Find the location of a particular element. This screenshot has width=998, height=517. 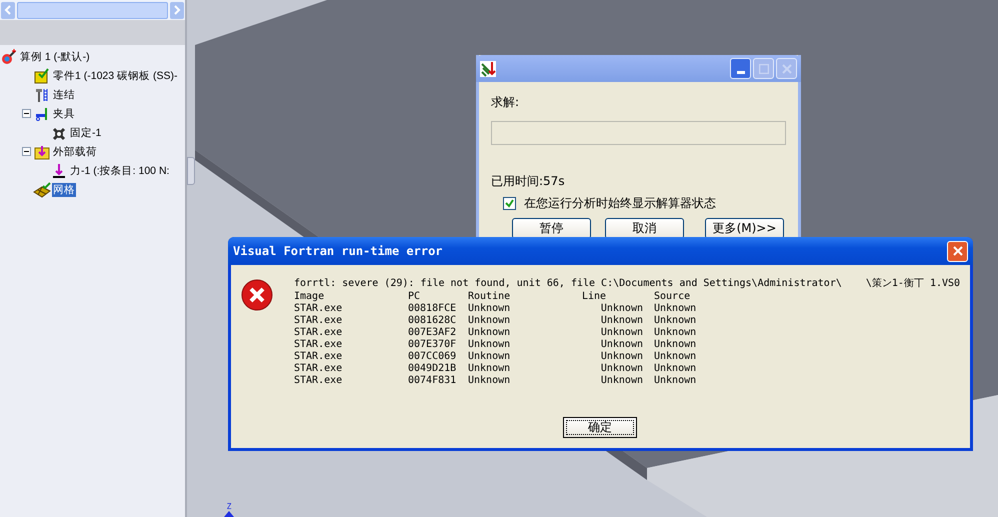

elapsed-time: 已用时间:57s is located at coordinates (528, 181).